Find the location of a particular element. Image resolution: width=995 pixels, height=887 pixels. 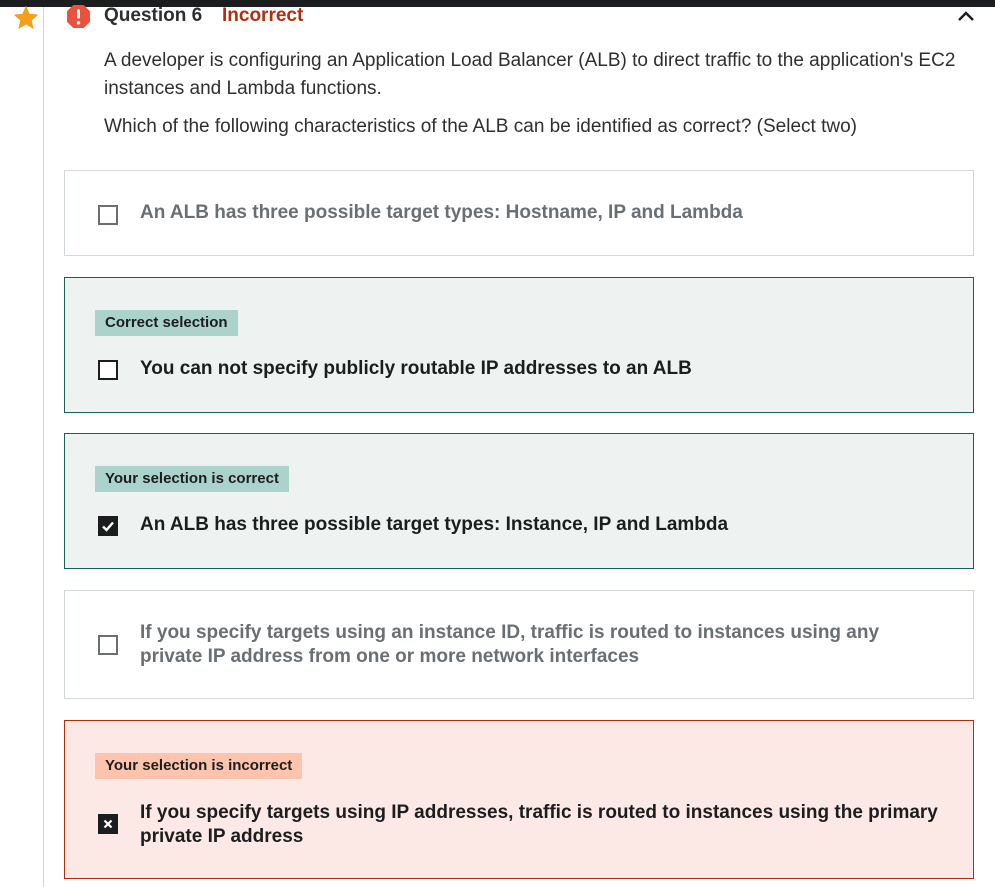

correct-selection-badge: Correct selection is located at coordinates (166, 323).